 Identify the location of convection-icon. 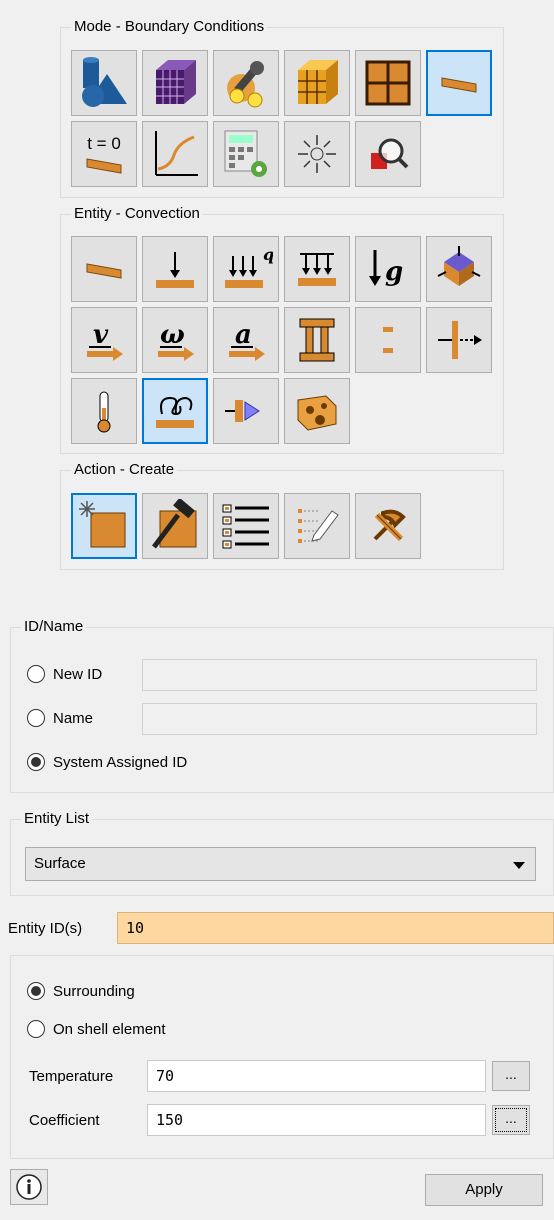
(175, 412).